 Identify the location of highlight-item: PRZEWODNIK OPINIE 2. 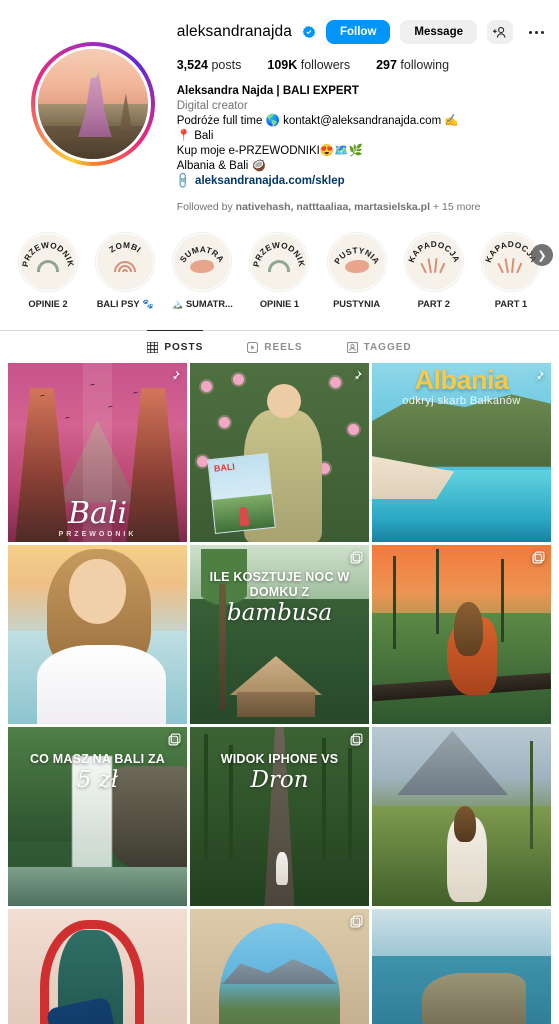
(48, 271).